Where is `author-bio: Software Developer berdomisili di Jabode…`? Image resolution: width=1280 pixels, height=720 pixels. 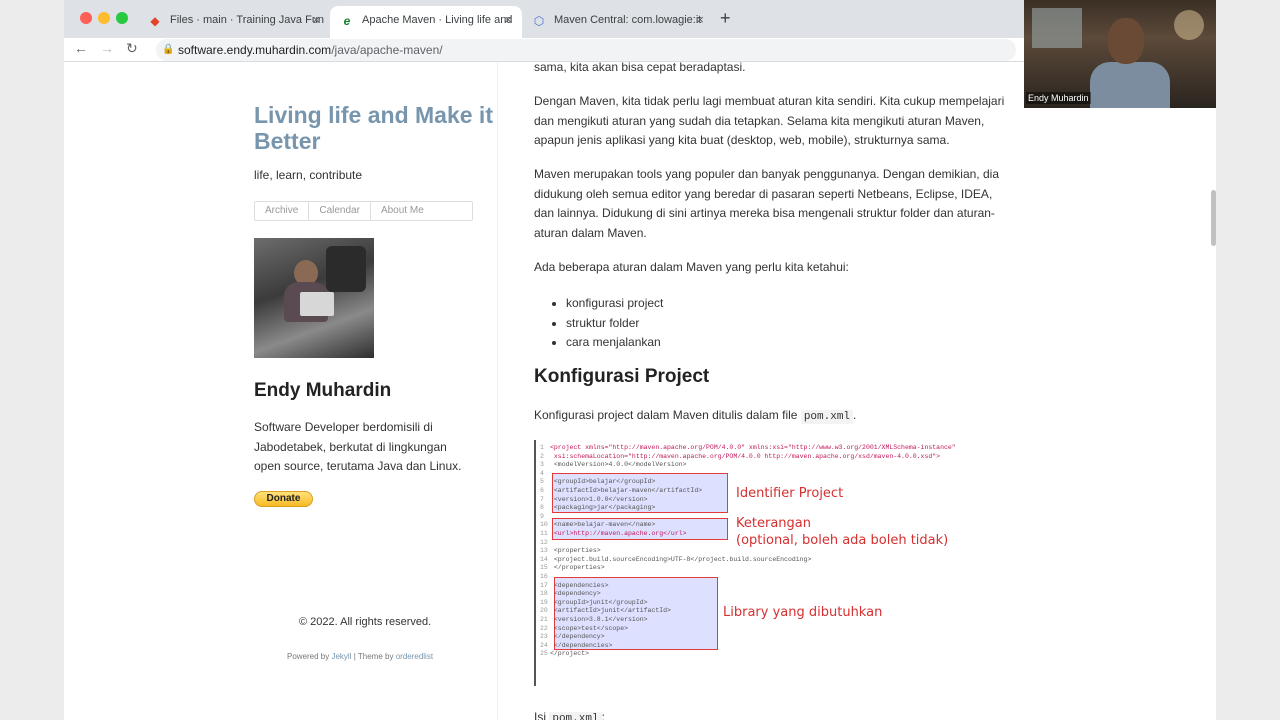
author-bio: Software Developer berdomisili di Jabode… is located at coordinates (358, 446).